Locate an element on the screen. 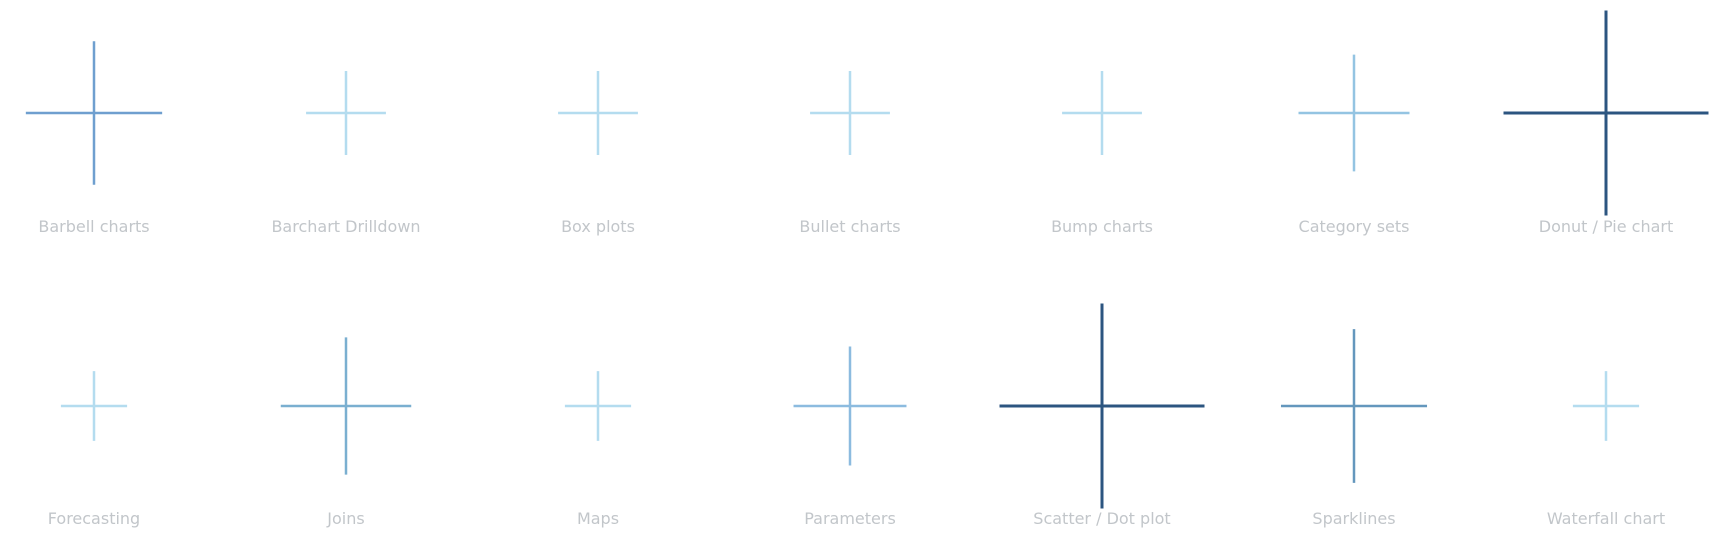  label-forecasting: Forecasting is located at coordinates (94, 518).